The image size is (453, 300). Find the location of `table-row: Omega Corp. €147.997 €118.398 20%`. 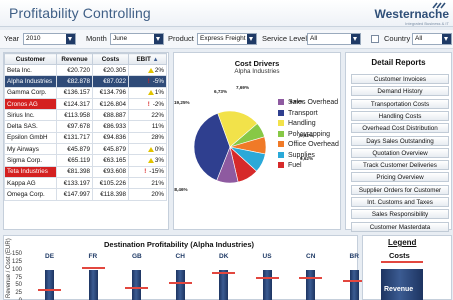

table-row: Omega Corp. €147.997 €118.398 20% is located at coordinates (85, 194).